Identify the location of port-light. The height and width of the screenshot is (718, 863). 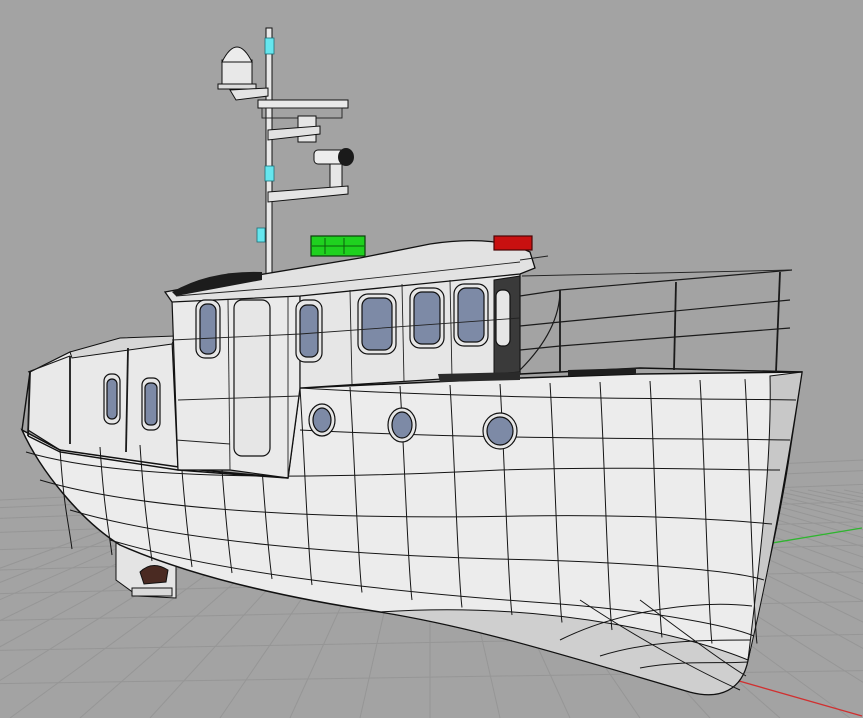
(513, 243).